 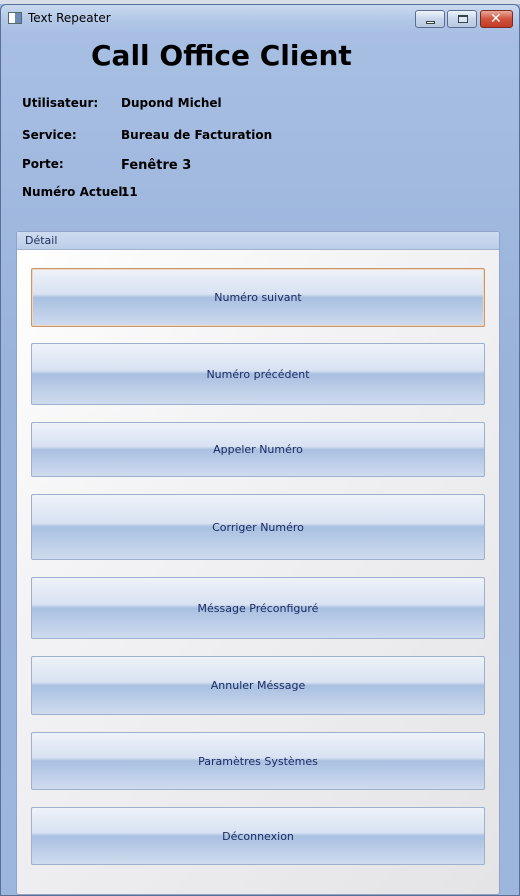 What do you see at coordinates (258, 374) in the screenshot?
I see `previous-number-button: Numéro précédent` at bounding box center [258, 374].